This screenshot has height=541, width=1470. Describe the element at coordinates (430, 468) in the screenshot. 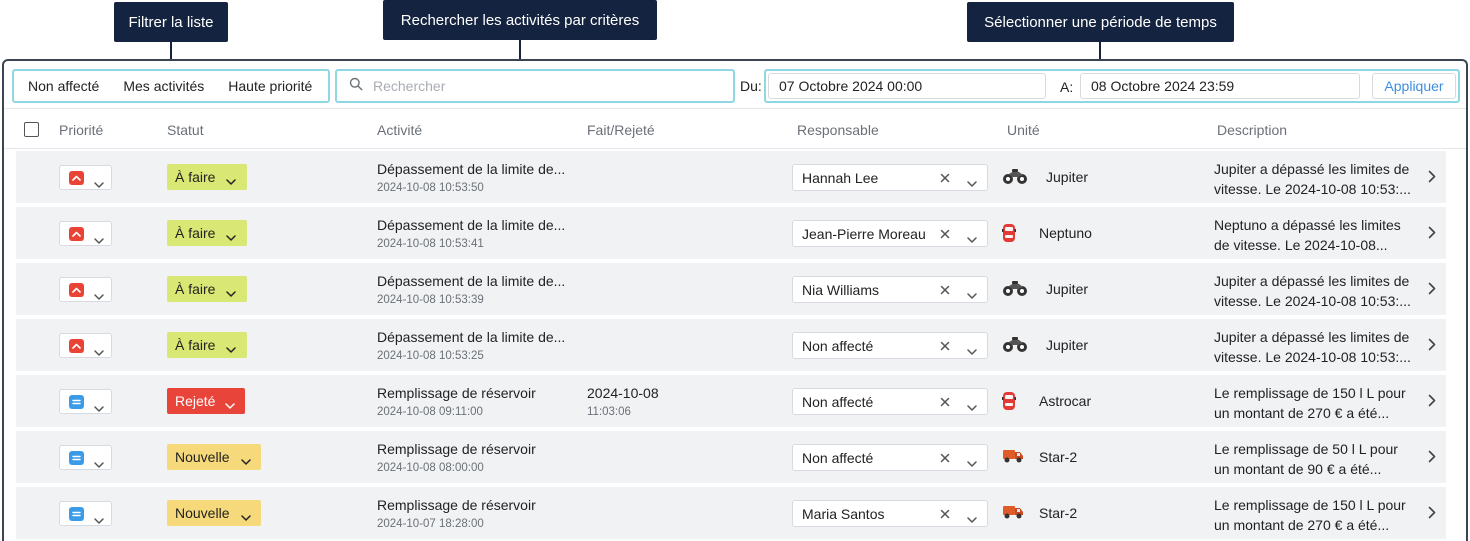

I see `activity-time: 2024-10-08 08:00:00` at that location.